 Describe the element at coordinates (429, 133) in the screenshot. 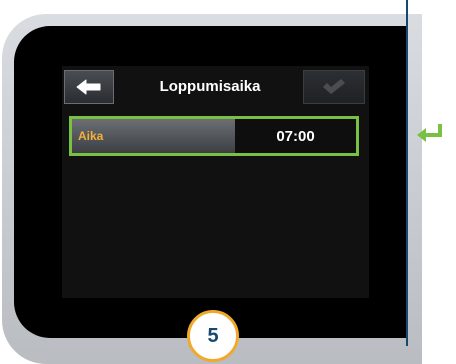

I see `enter-return-icon` at that location.